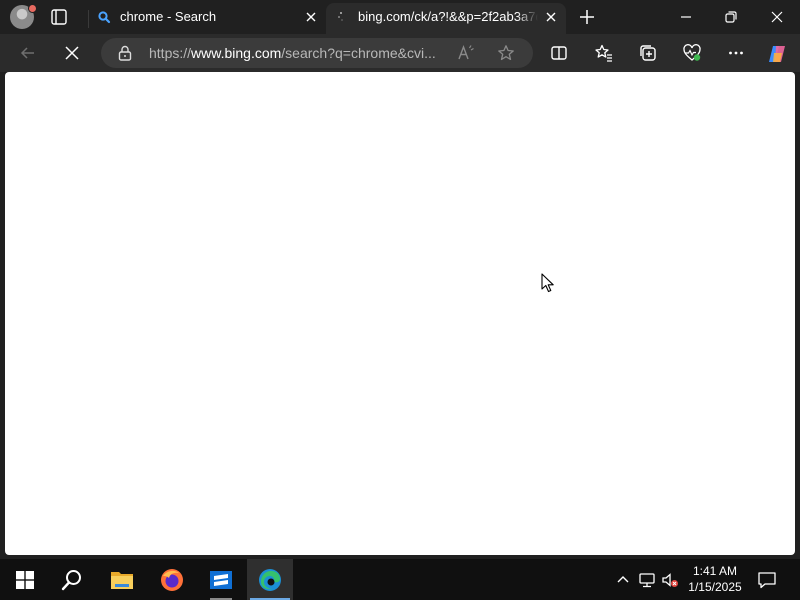 The height and width of the screenshot is (600, 800). What do you see at coordinates (604, 53) in the screenshot?
I see `favorites-icon` at bounding box center [604, 53].